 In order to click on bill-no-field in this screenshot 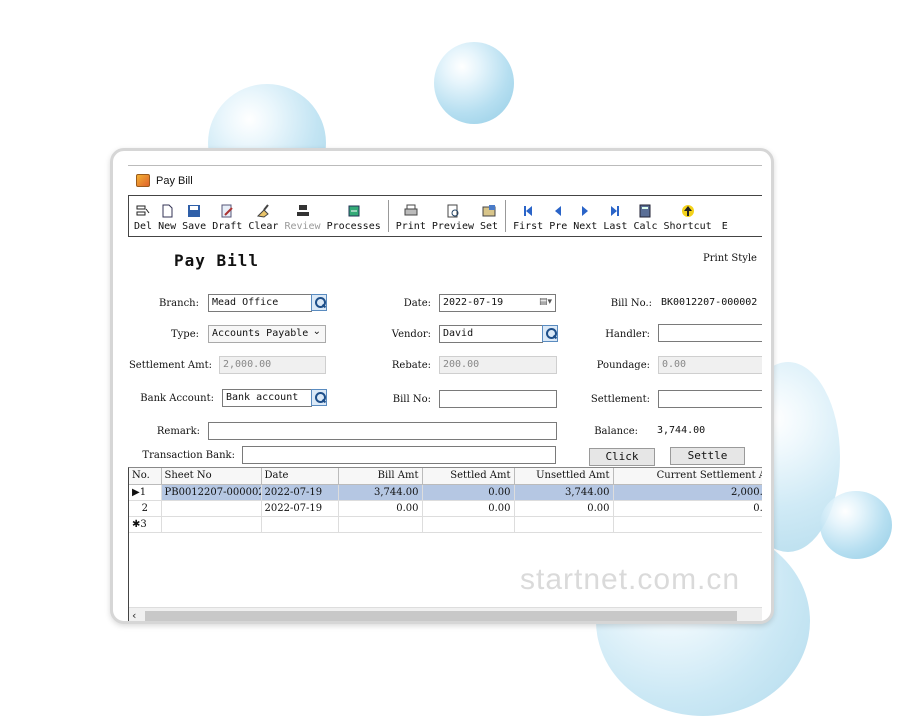, I will do `click(498, 399)`.